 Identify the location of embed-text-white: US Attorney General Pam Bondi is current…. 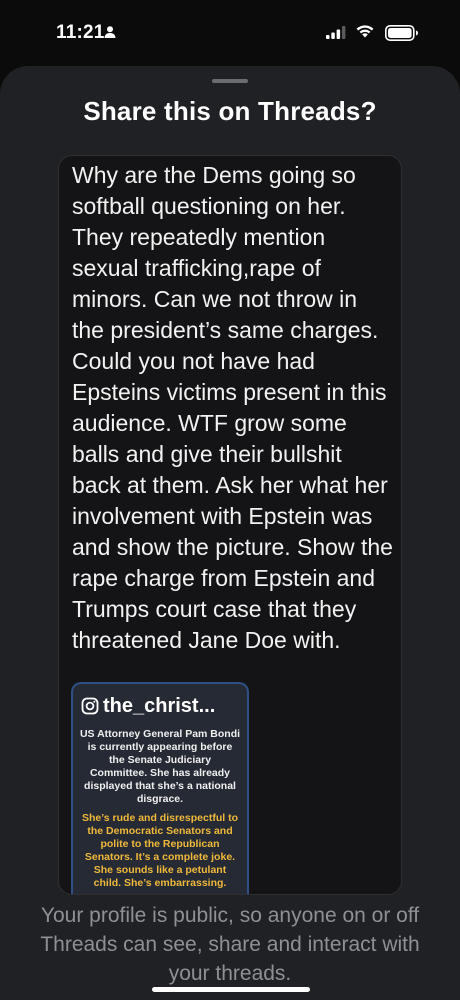
(160, 766).